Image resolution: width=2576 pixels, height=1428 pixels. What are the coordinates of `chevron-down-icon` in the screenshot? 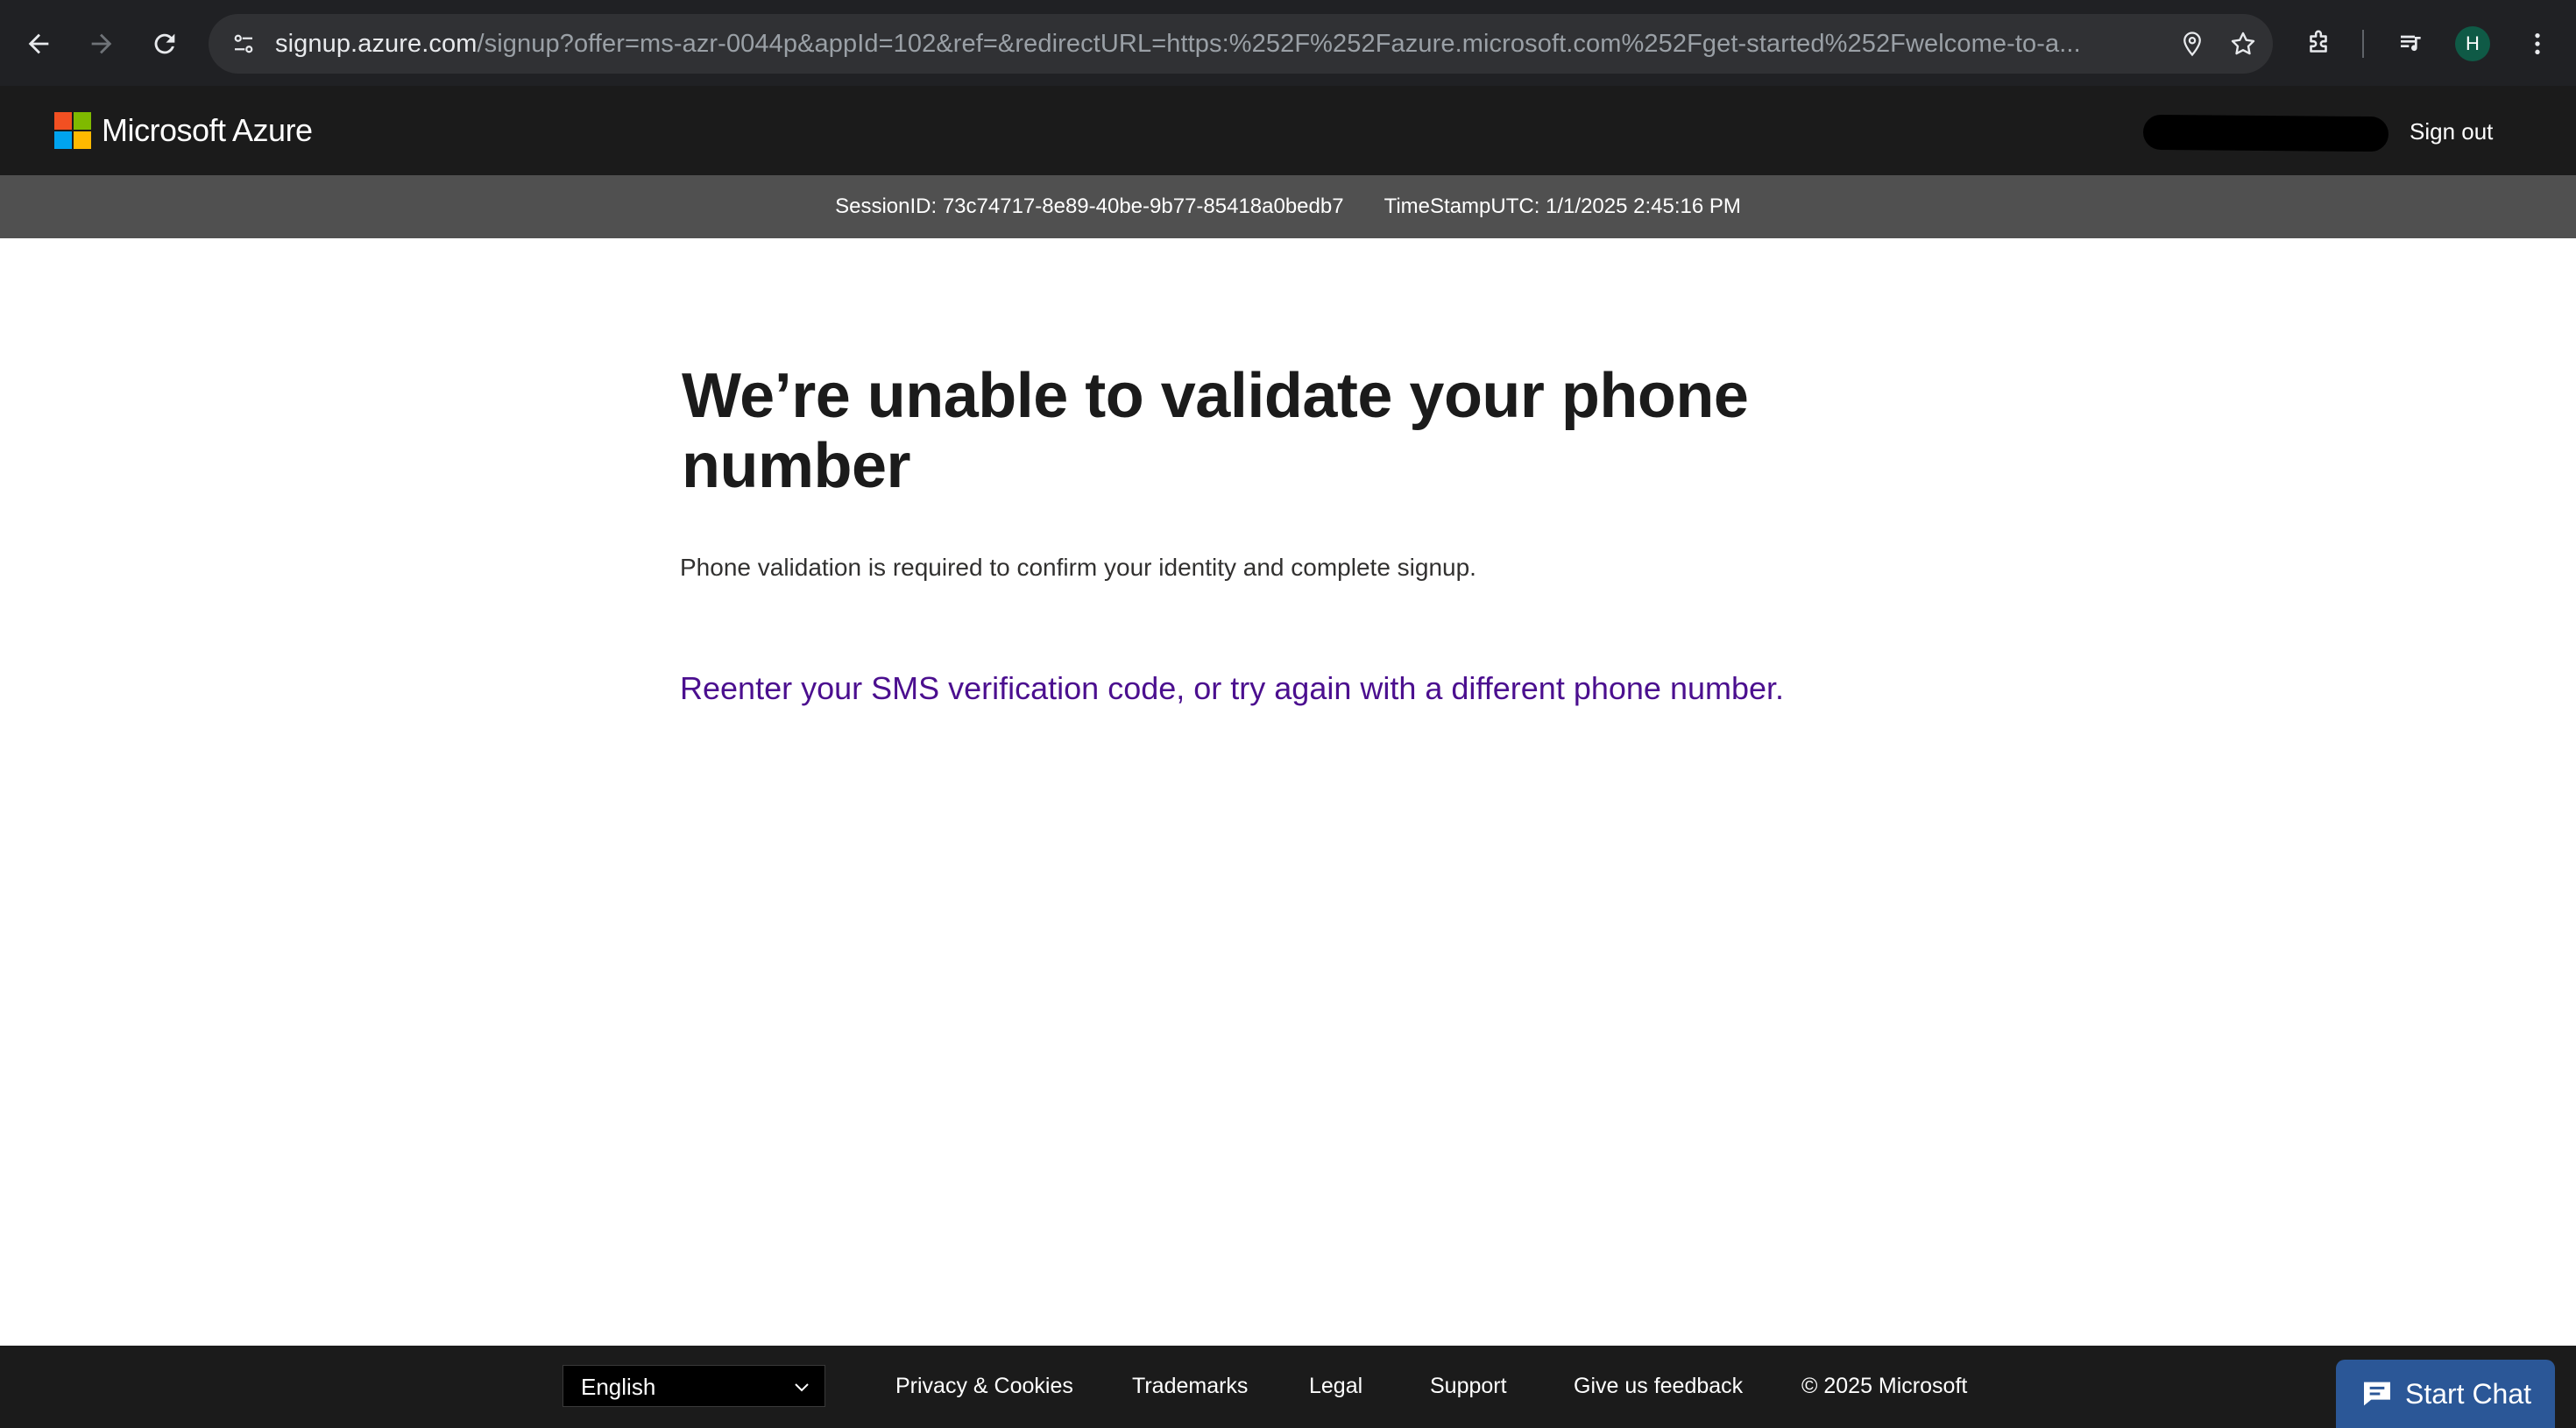 It's located at (802, 1387).